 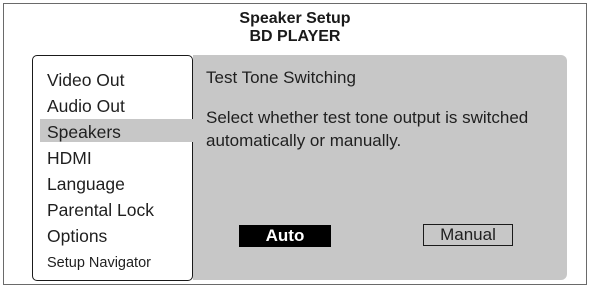 I want to click on menu-item-speakers: Speakers, so click(x=84, y=132).